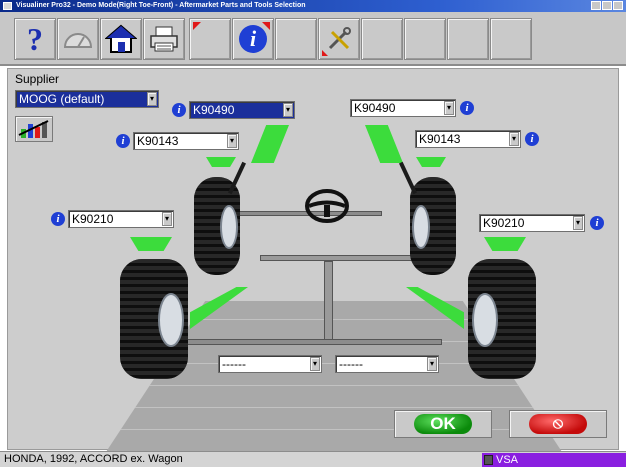 The width and height of the screenshot is (626, 467). I want to click on info-button: i, so click(253, 39).